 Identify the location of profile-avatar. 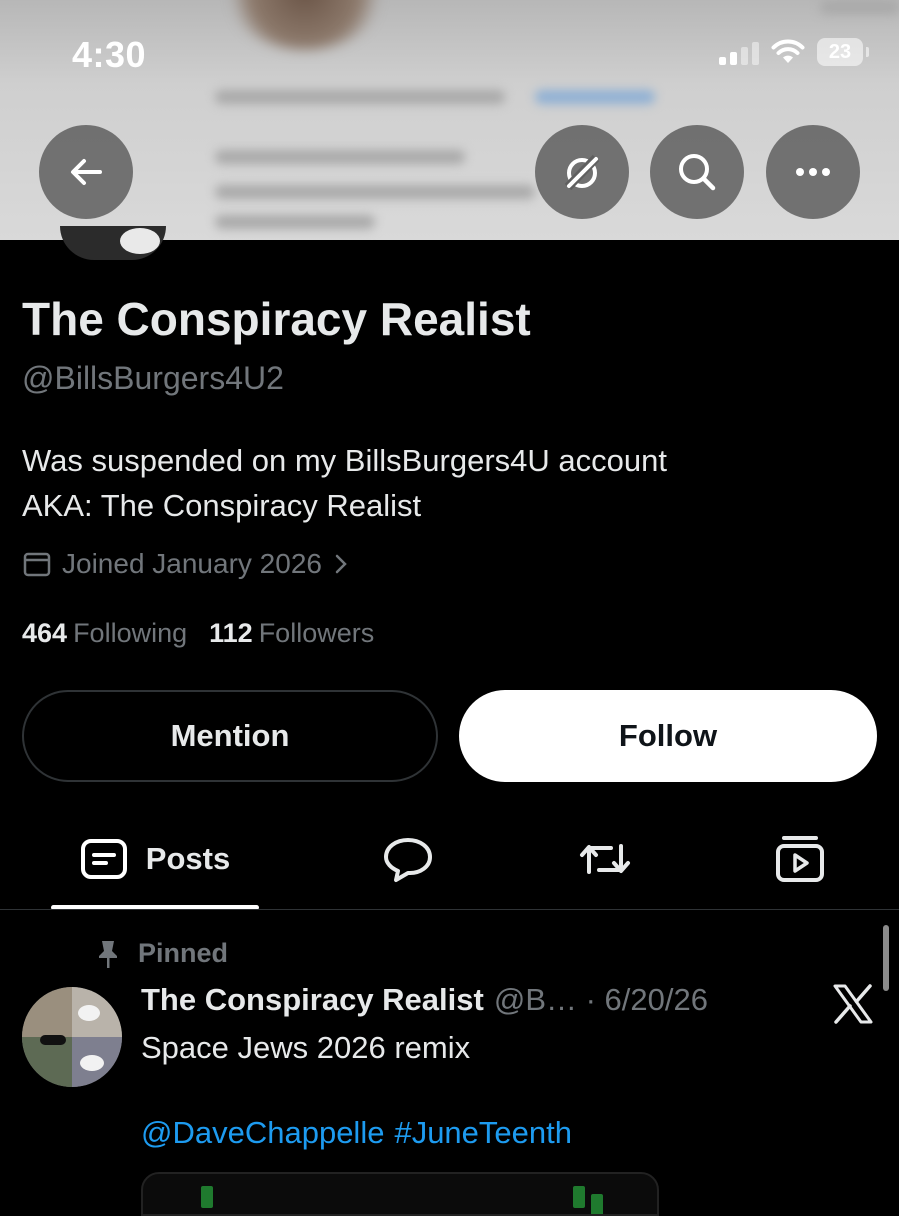
(113, 243).